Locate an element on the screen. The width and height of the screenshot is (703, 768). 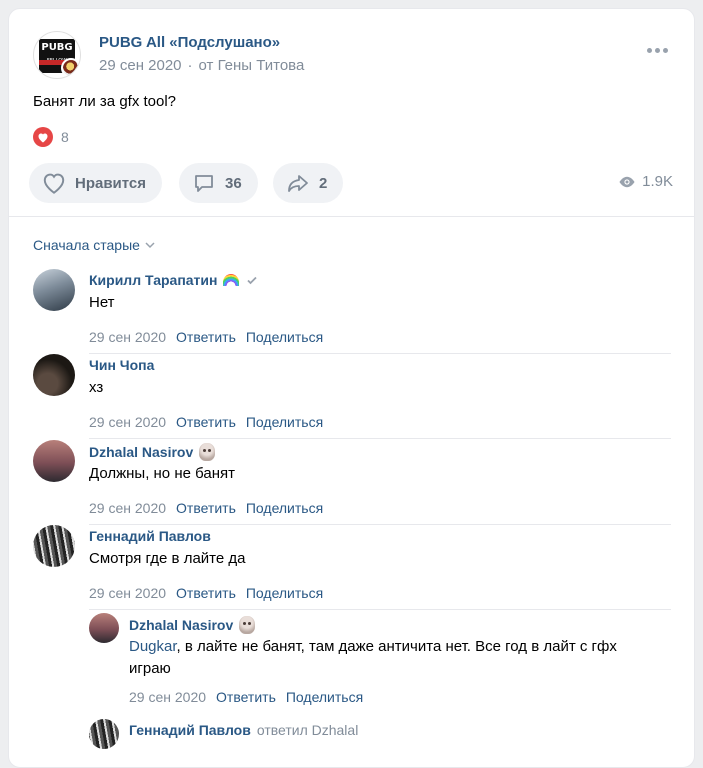
comment-icon is located at coordinates (204, 183).